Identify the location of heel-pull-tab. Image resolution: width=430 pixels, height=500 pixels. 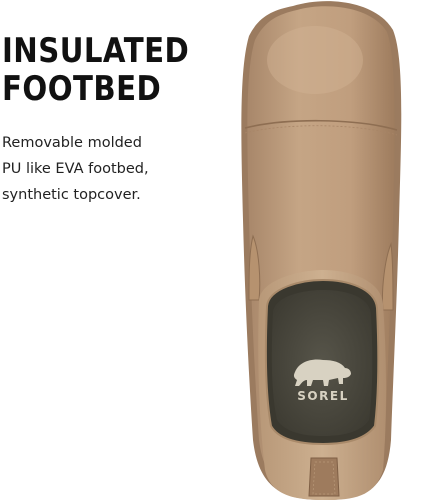
(324, 477).